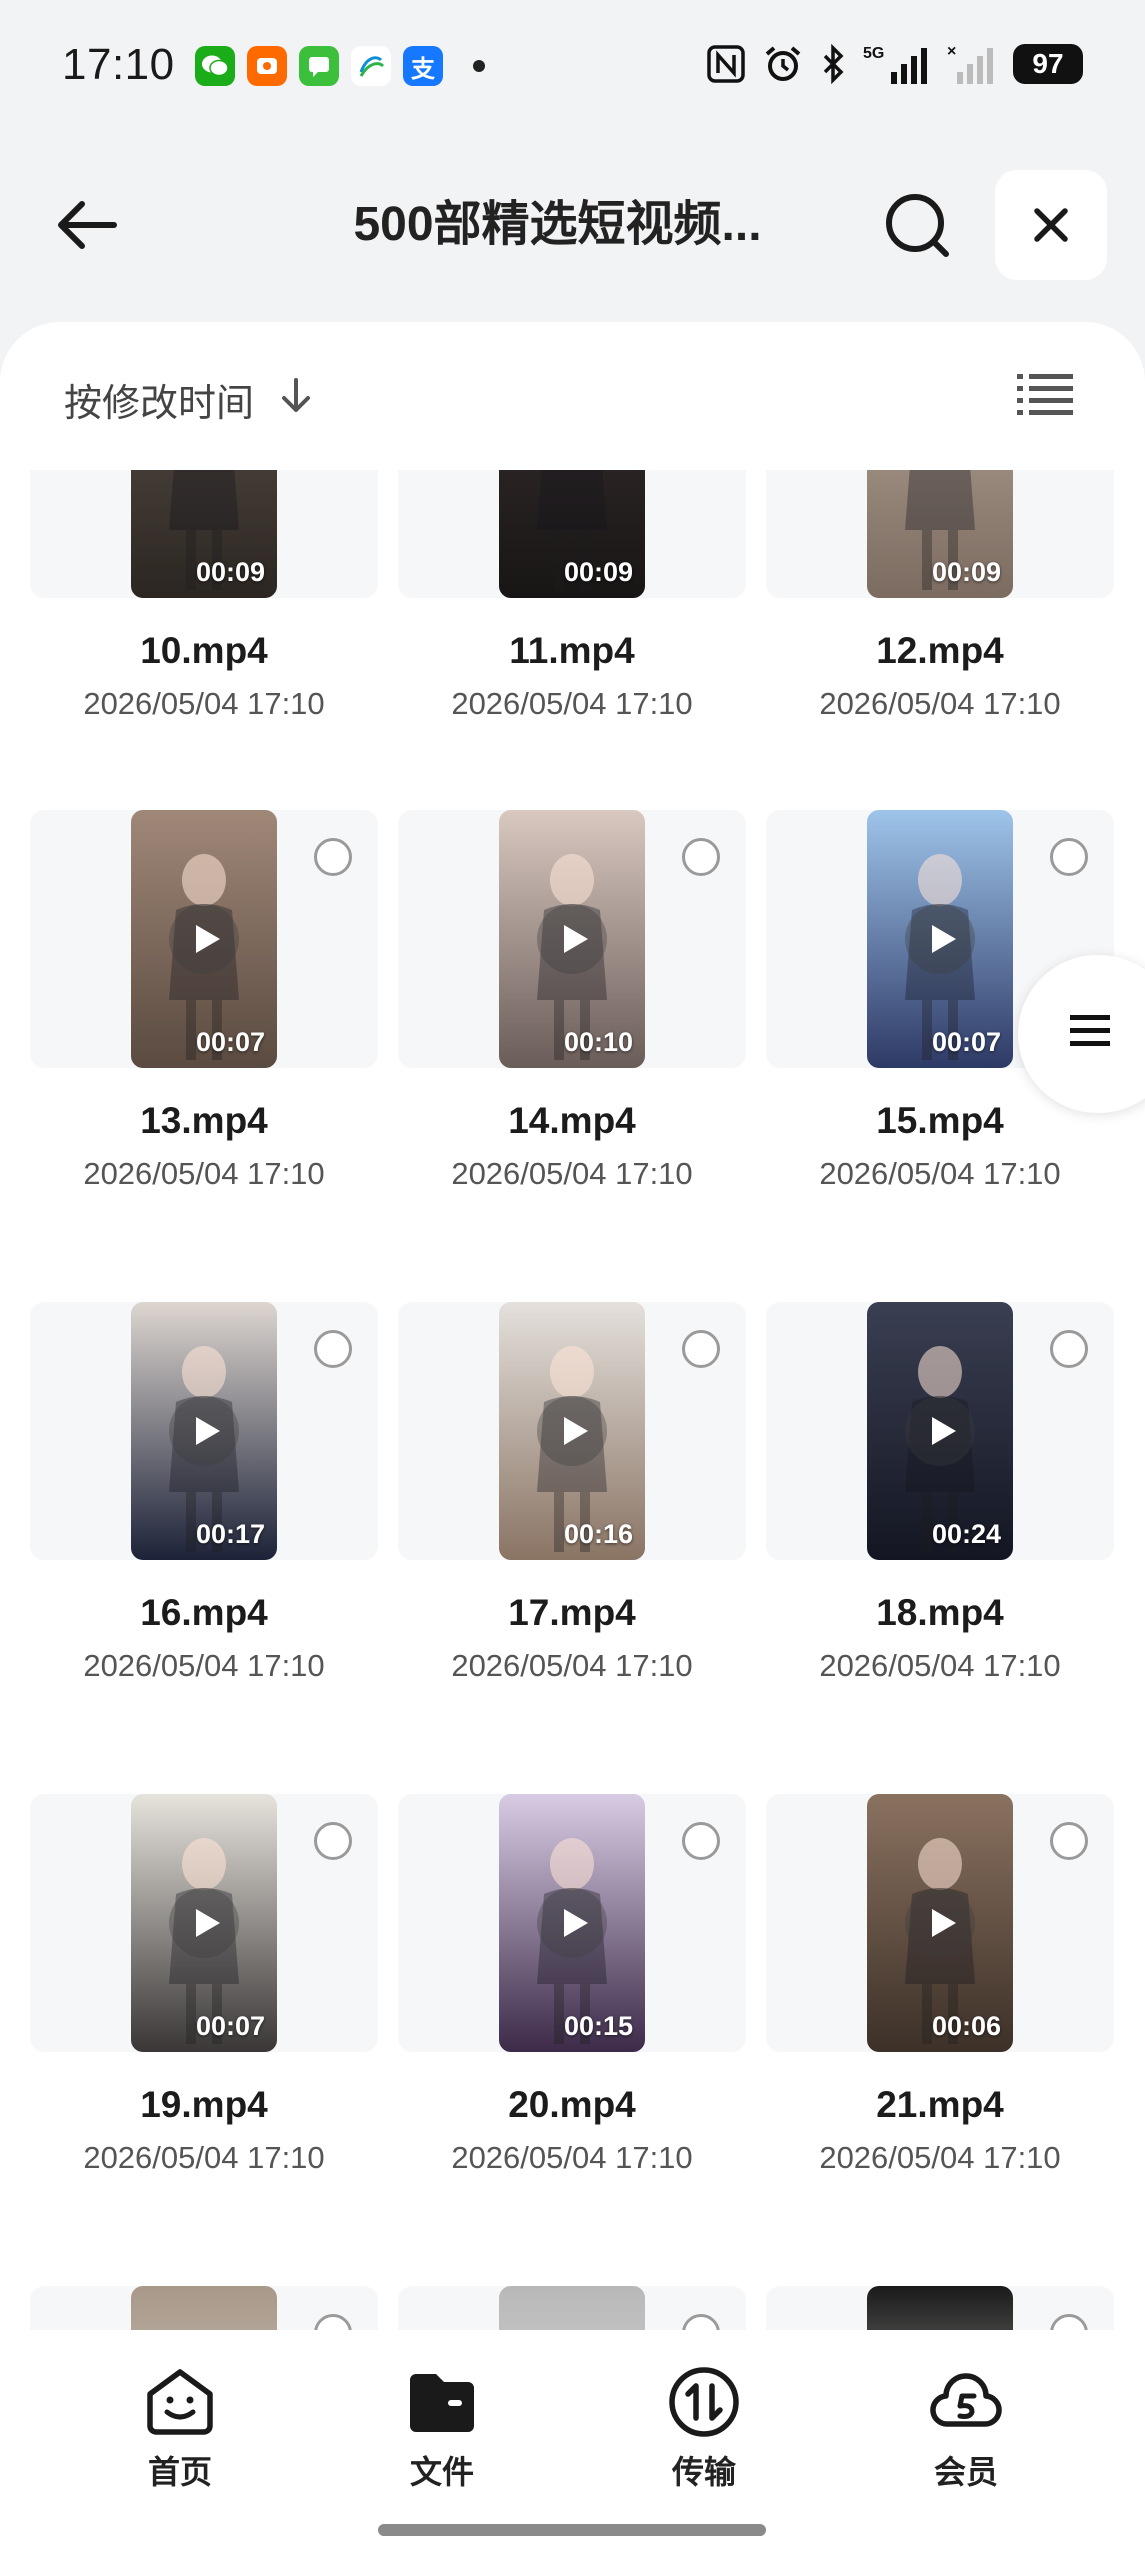 This screenshot has height=2560, width=1145. I want to click on video-thumbnail-frame: 00:17, so click(204, 1431).